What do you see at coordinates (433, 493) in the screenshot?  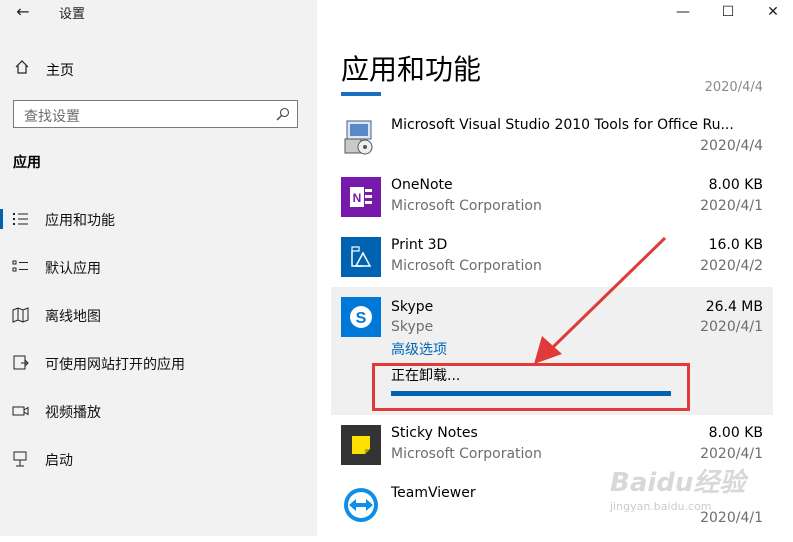 I see `app-name: TeamViewer` at bounding box center [433, 493].